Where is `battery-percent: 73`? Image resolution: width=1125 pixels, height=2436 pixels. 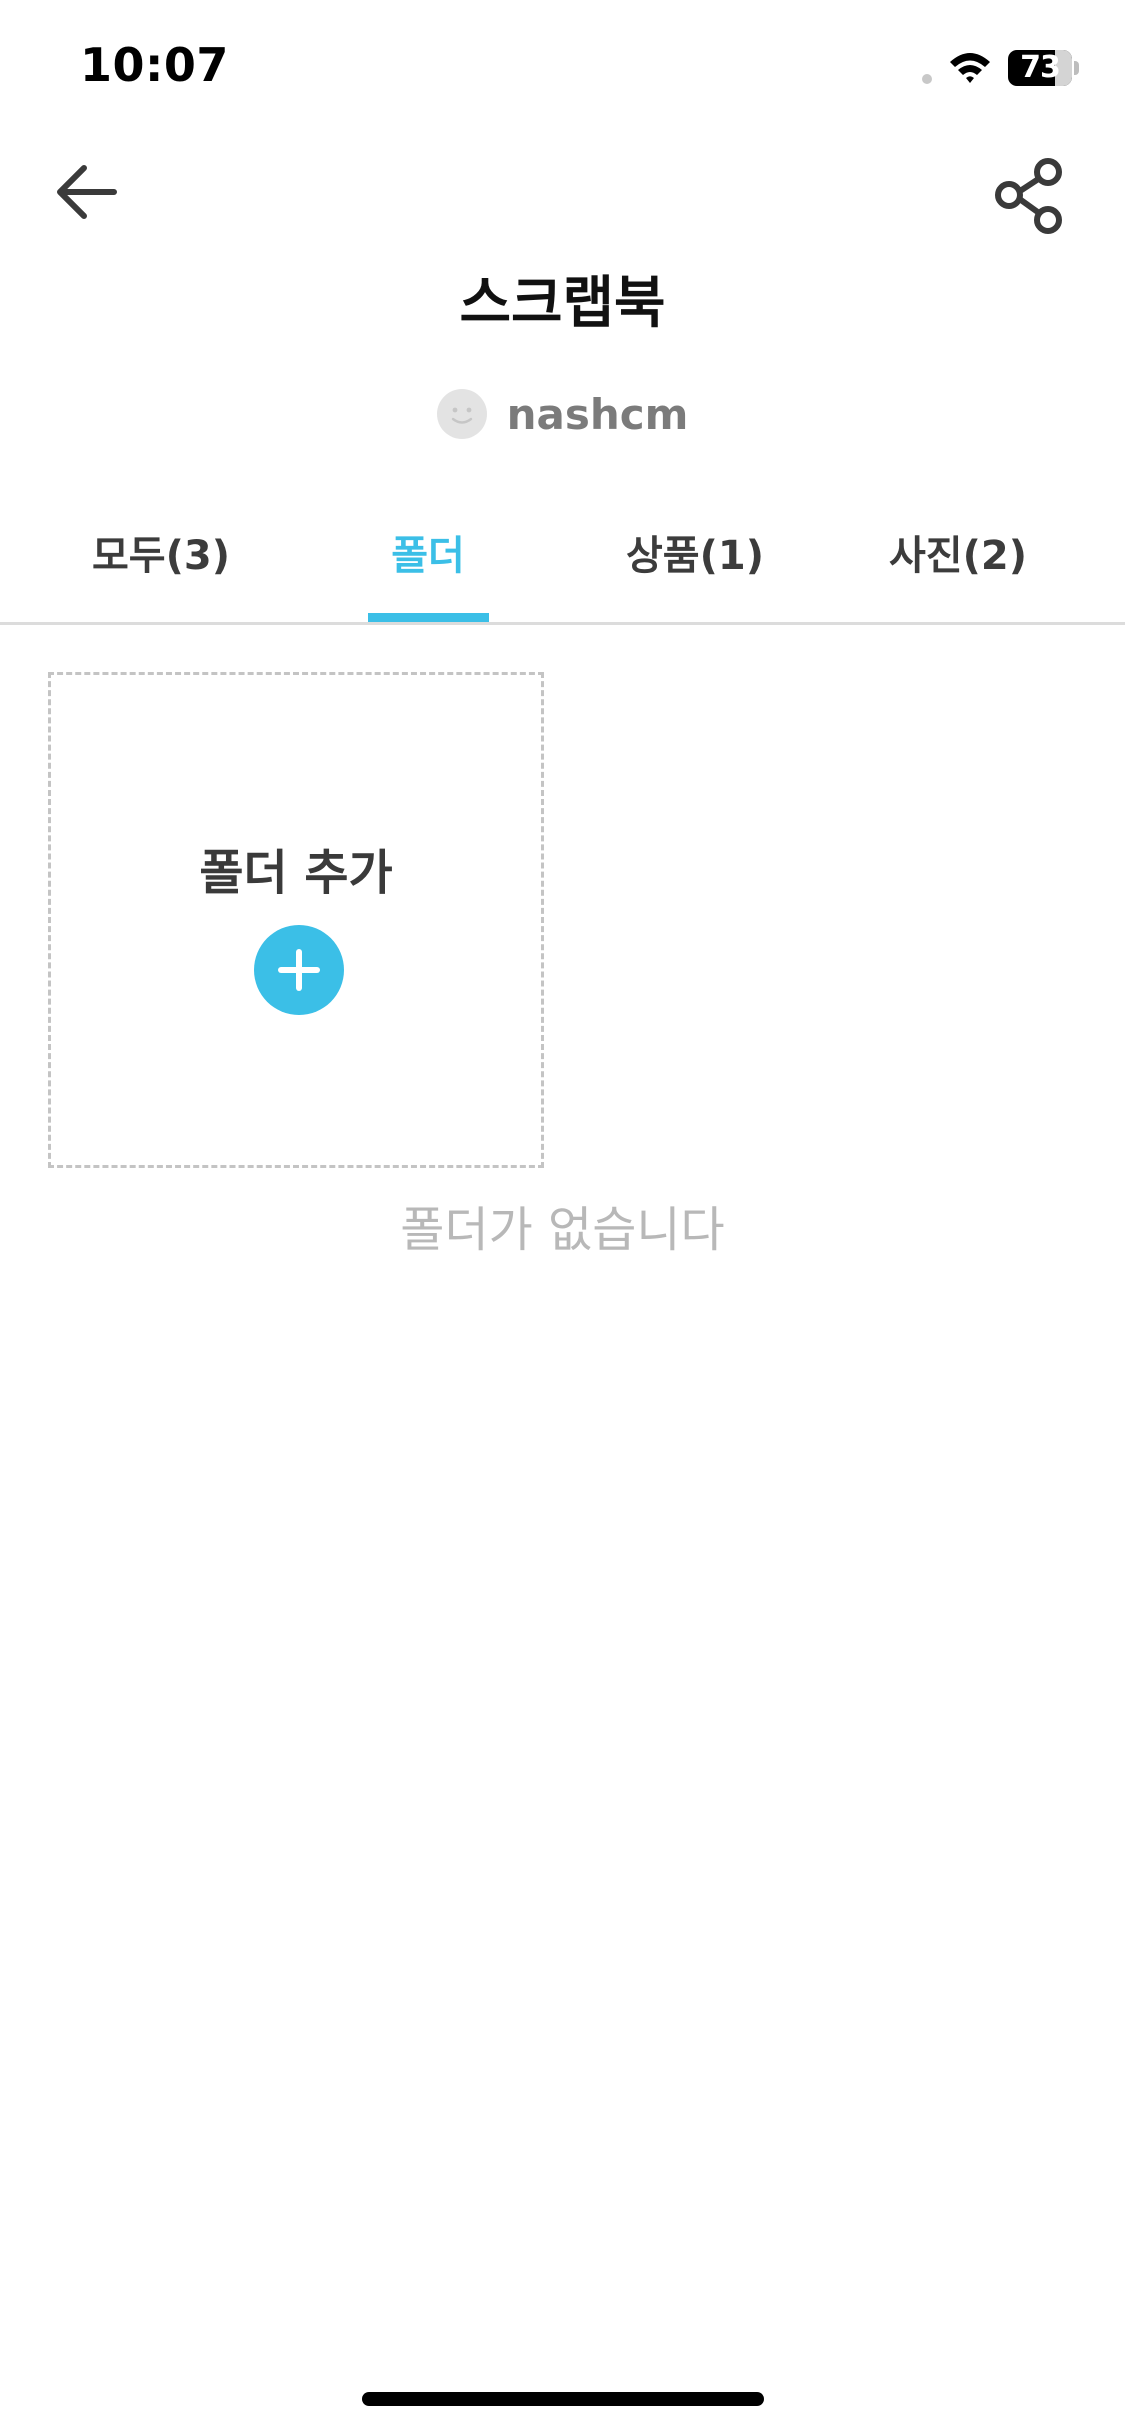
battery-percent: 73 is located at coordinates (1040, 67).